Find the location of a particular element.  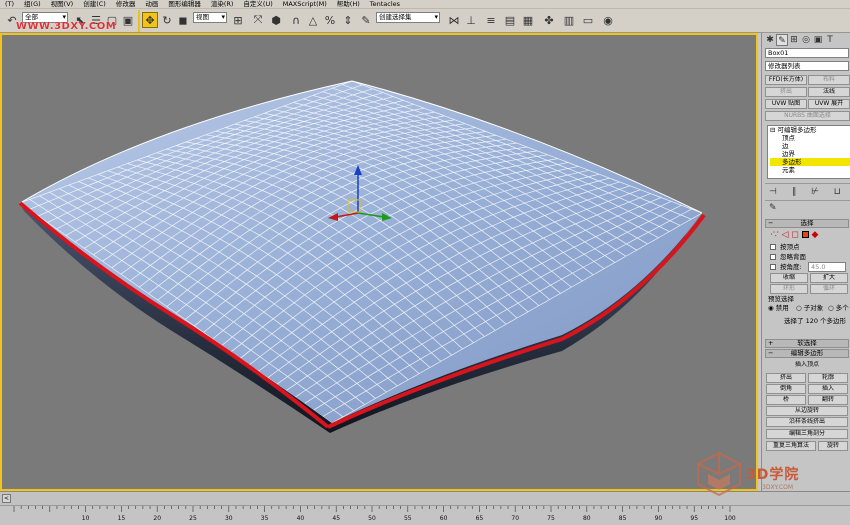

mirror-icon: ⋈ is located at coordinates (454, 20).